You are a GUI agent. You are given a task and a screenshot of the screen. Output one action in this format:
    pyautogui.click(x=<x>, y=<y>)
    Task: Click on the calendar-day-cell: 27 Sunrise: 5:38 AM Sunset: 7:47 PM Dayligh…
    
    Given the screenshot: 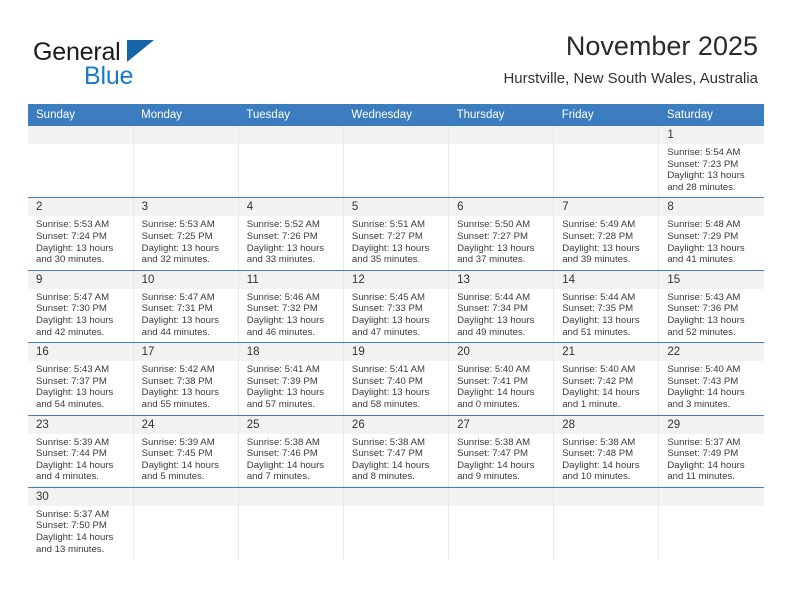 What is the action you would take?
    pyautogui.click(x=501, y=451)
    